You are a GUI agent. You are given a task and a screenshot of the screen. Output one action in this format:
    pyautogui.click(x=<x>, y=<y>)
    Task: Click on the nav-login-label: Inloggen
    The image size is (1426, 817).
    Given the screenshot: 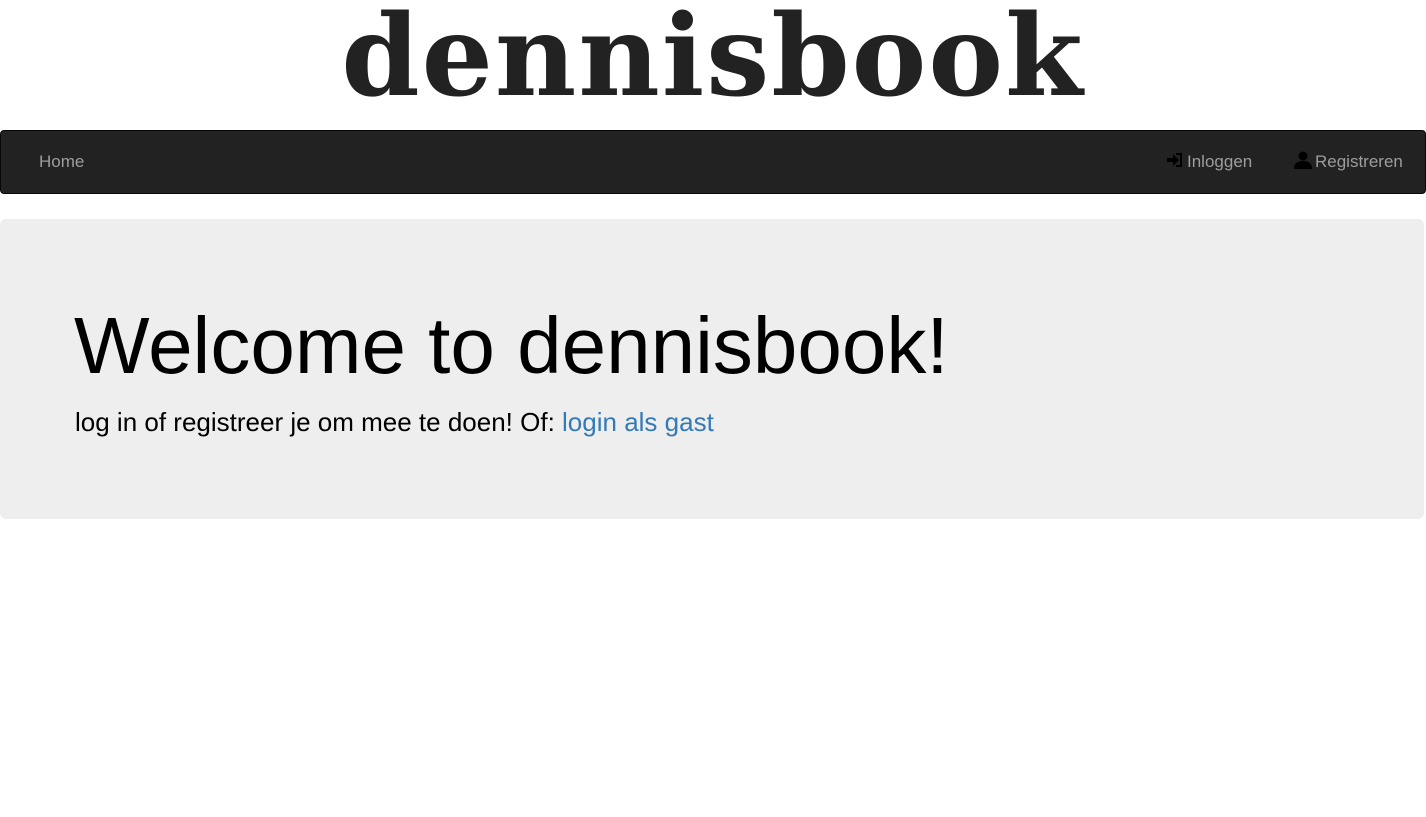 What is the action you would take?
    pyautogui.click(x=1220, y=161)
    